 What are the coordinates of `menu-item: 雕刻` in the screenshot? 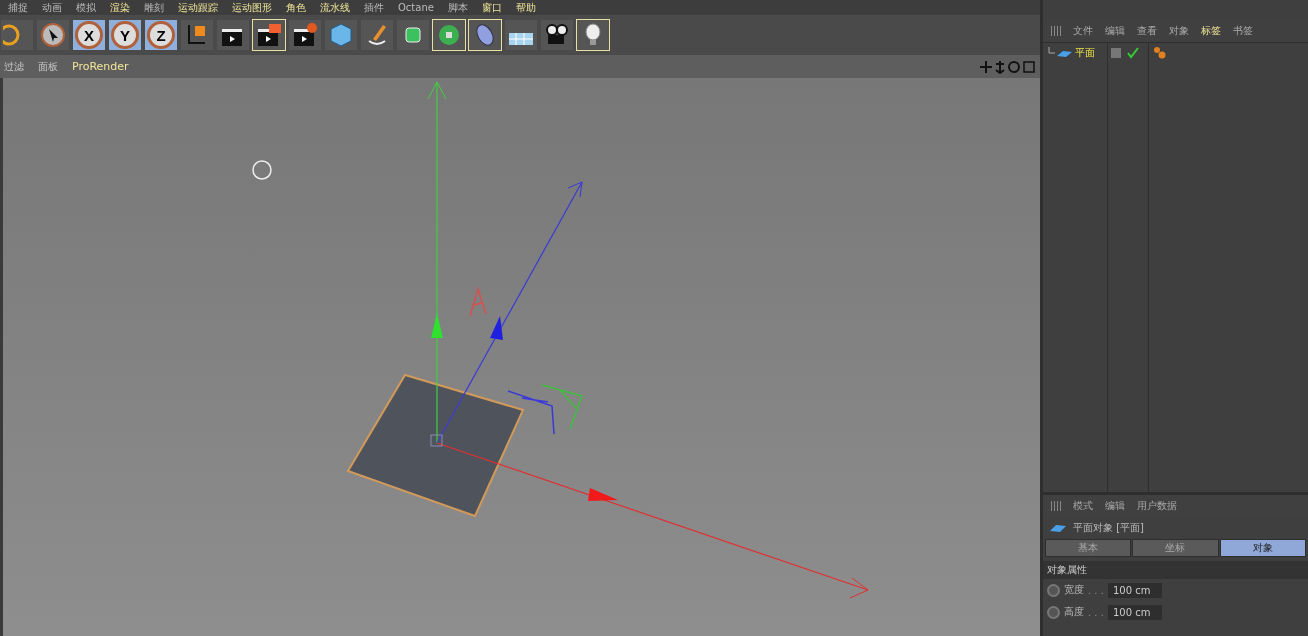 It's located at (154, 7).